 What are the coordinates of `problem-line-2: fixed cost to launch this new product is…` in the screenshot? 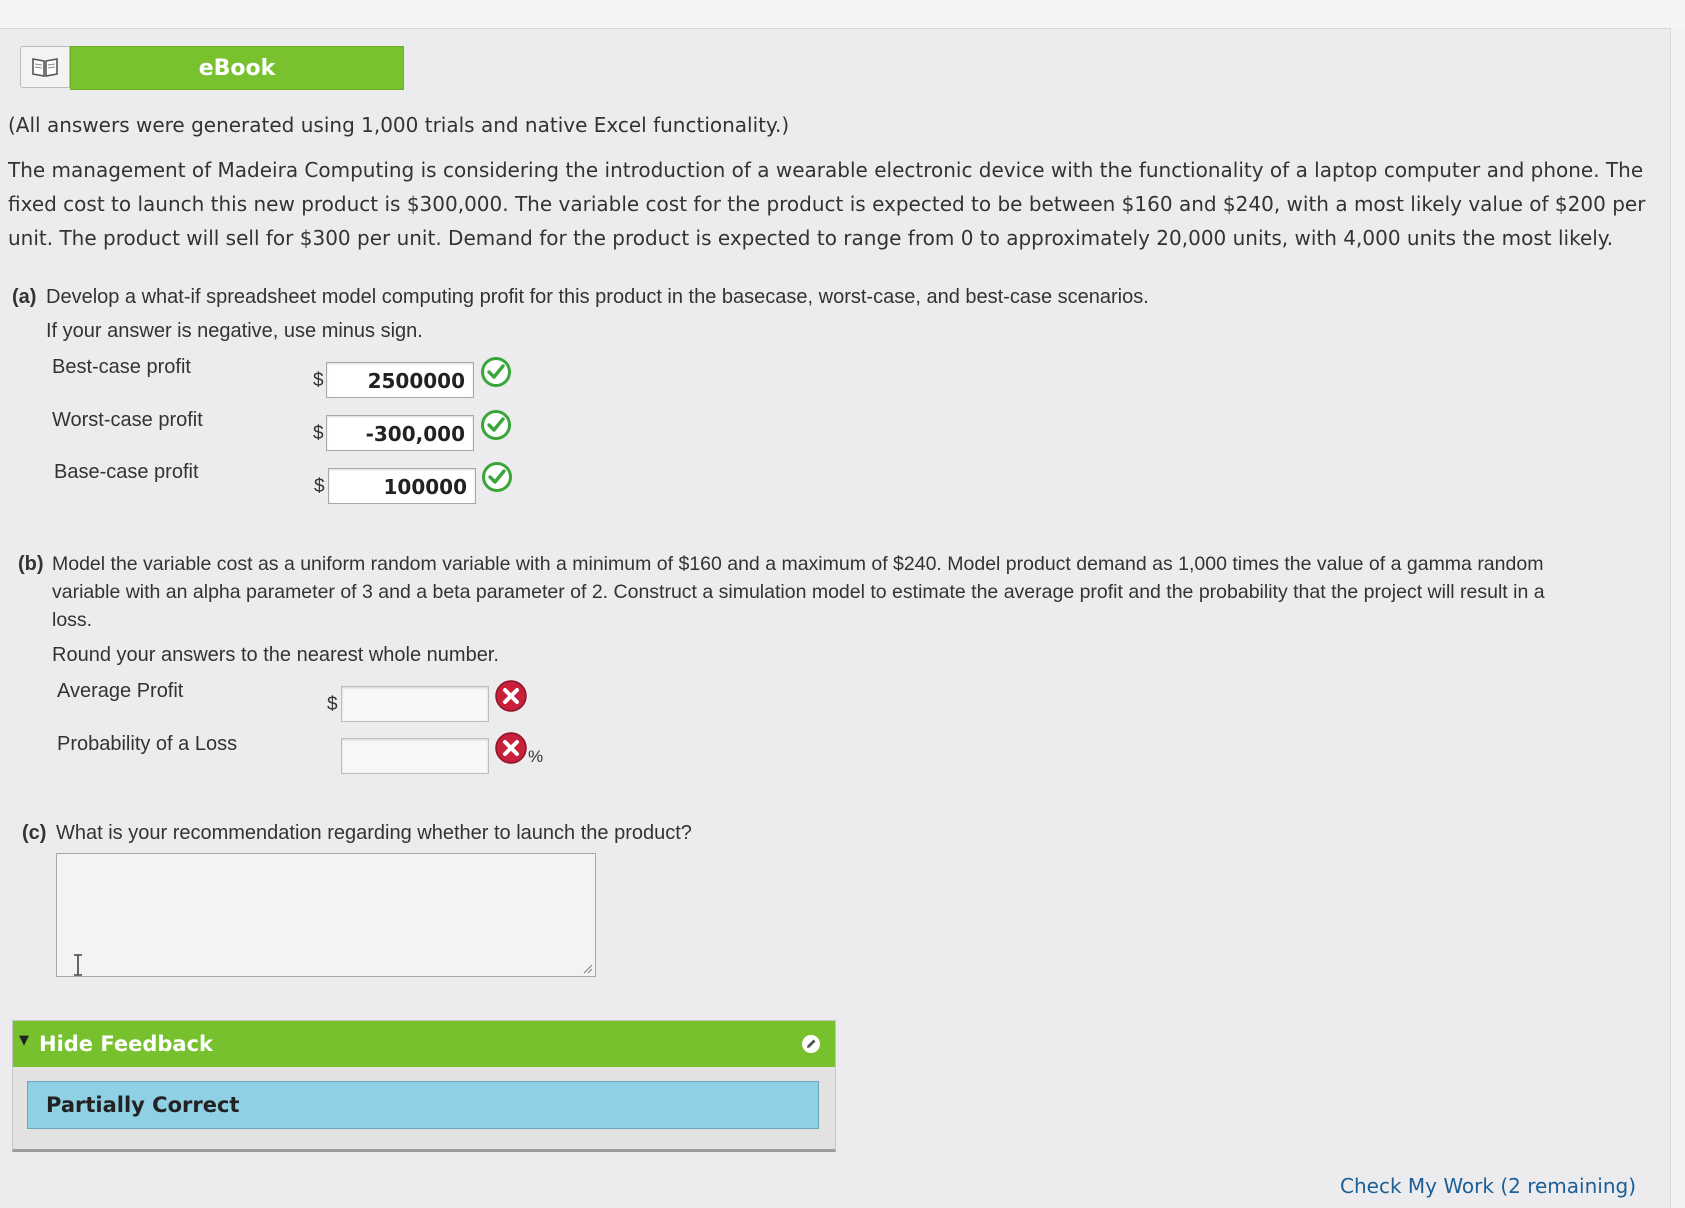 It's located at (827, 204).